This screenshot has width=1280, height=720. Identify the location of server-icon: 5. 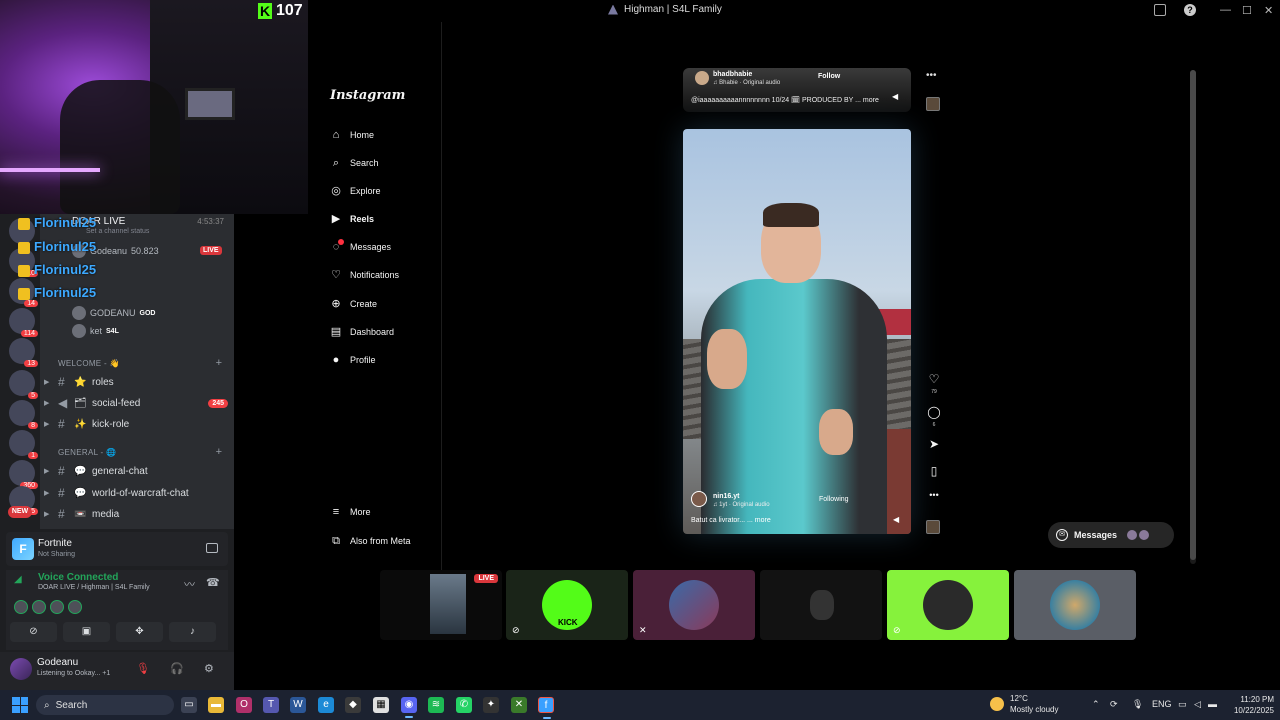
(23, 384).